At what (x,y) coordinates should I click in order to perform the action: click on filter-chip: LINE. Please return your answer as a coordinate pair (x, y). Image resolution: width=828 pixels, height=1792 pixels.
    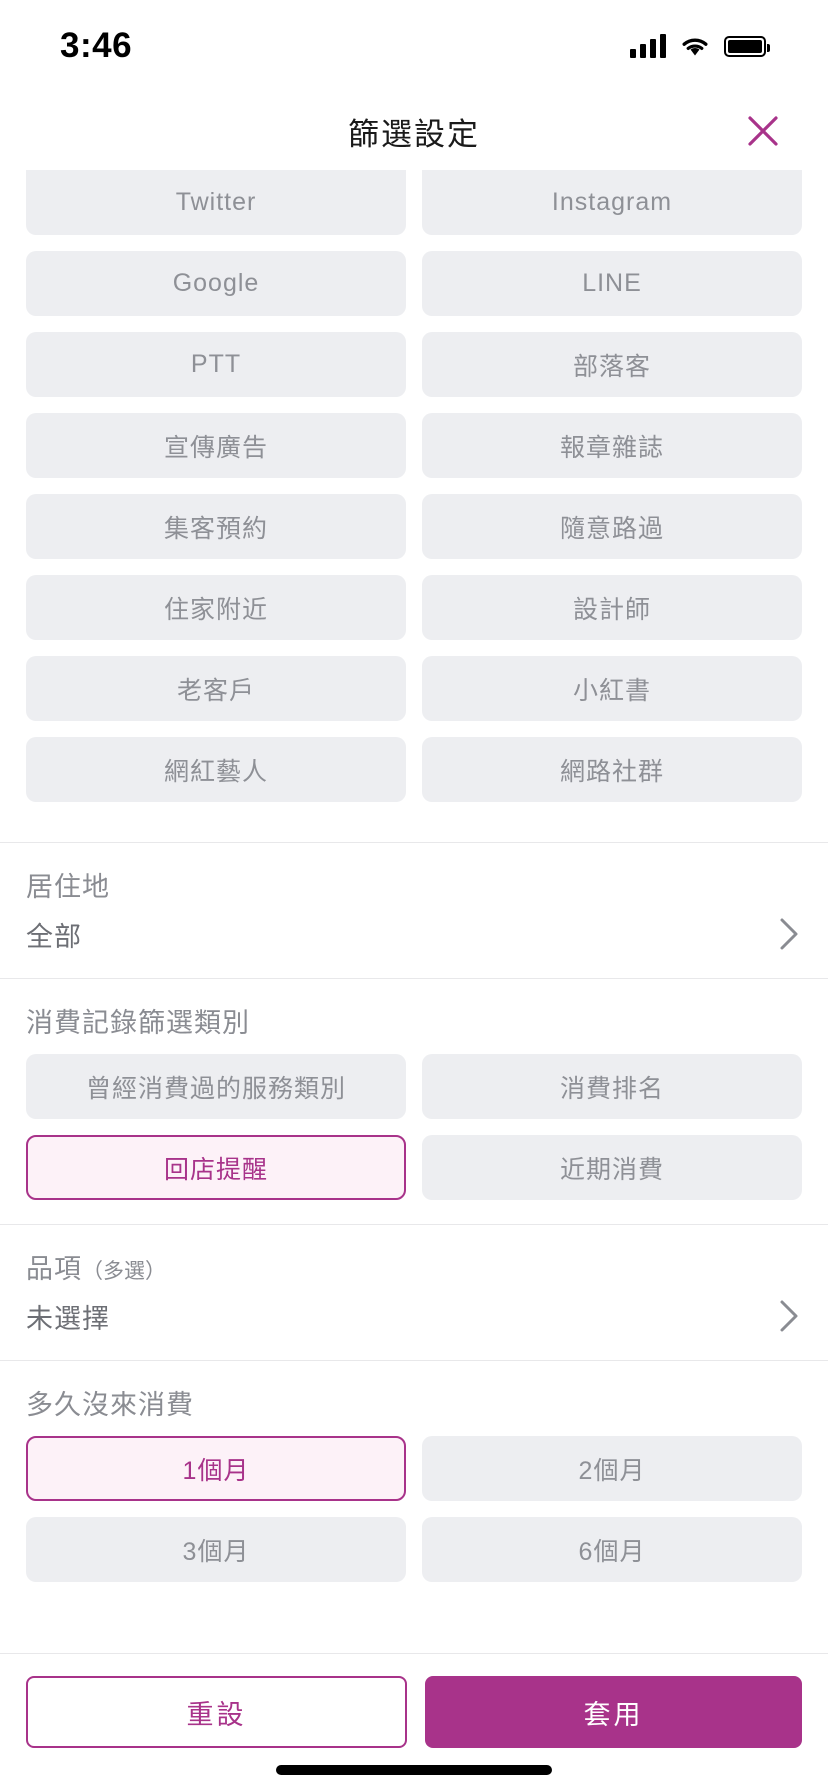
    Looking at the image, I should click on (612, 283).